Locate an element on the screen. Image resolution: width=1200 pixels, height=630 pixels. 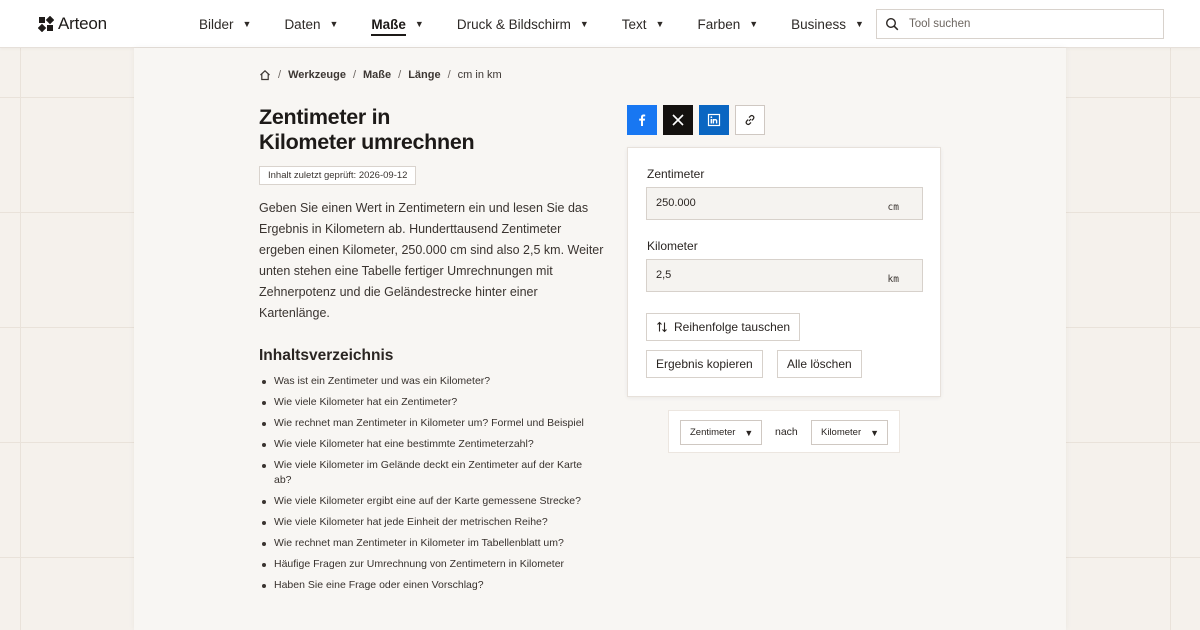
brand-name: Arteon is located at coordinates (82, 23).